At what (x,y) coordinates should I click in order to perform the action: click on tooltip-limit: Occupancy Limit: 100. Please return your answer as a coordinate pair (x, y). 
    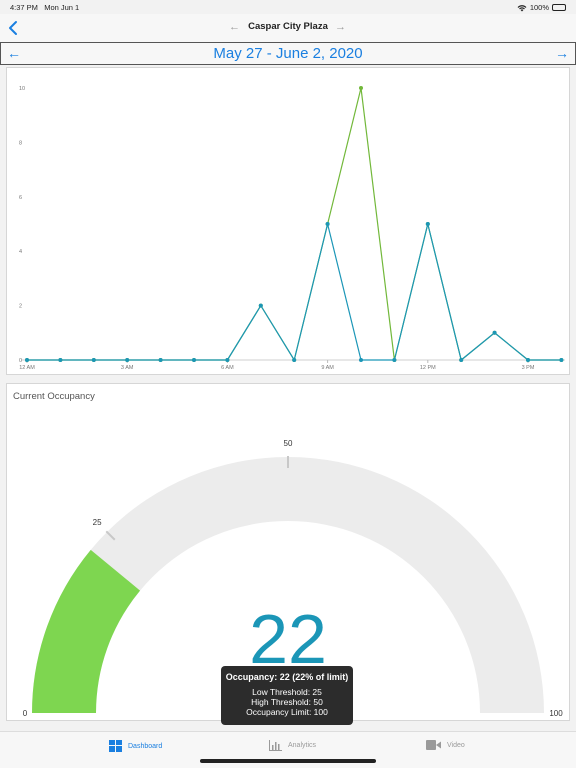
    Looking at the image, I should click on (287, 712).